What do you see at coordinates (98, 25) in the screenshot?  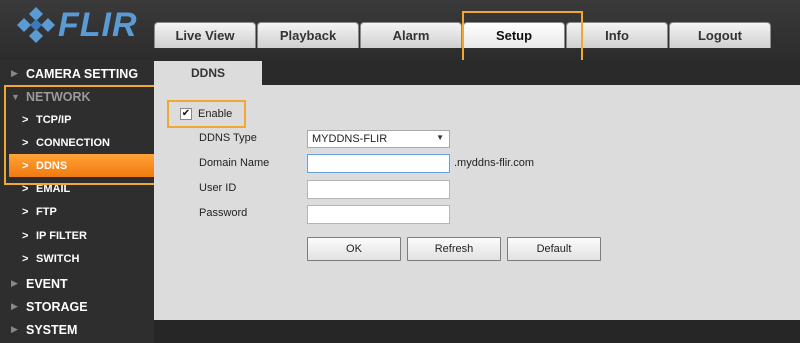 I see `brand-name: FLIR` at bounding box center [98, 25].